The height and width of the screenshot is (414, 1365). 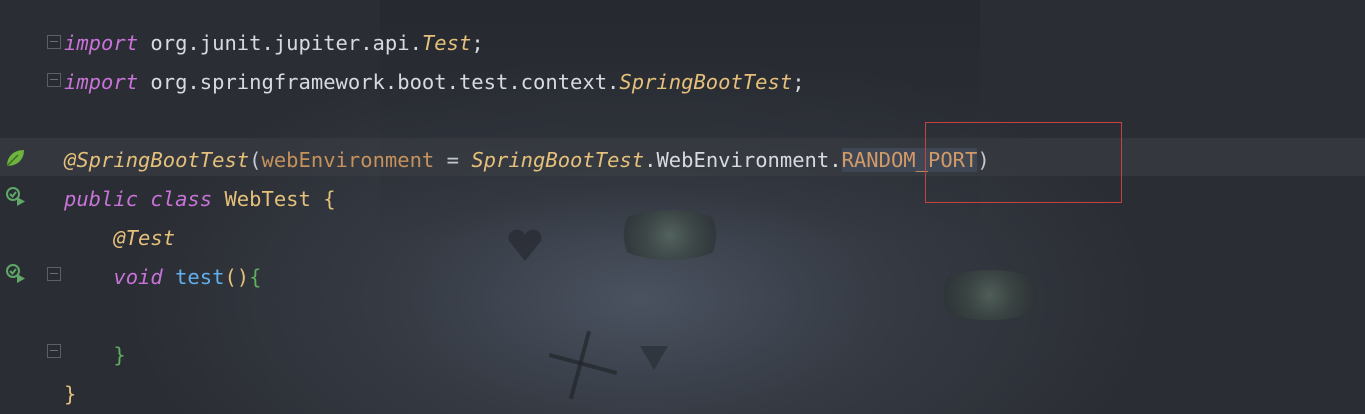 I want to click on code-token: WebTest, so click(x=268, y=199).